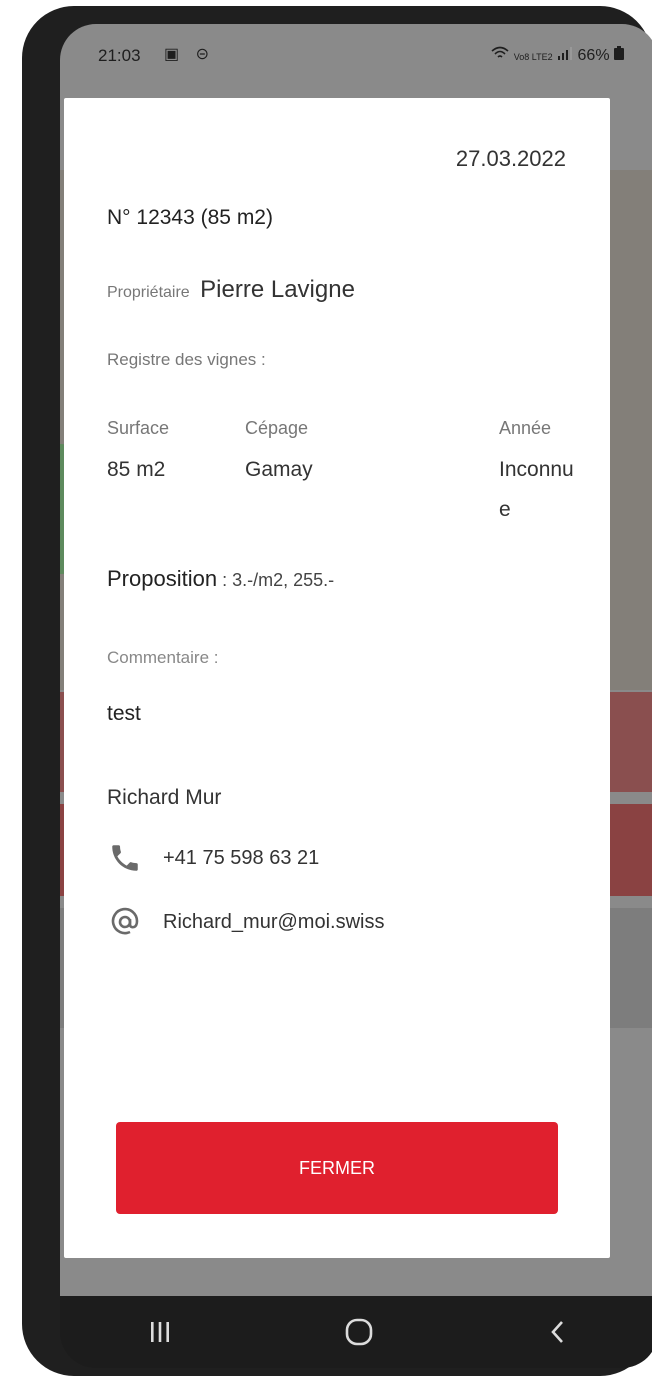 The image size is (652, 1376). What do you see at coordinates (125, 858) in the screenshot?
I see `phone-icon` at bounding box center [125, 858].